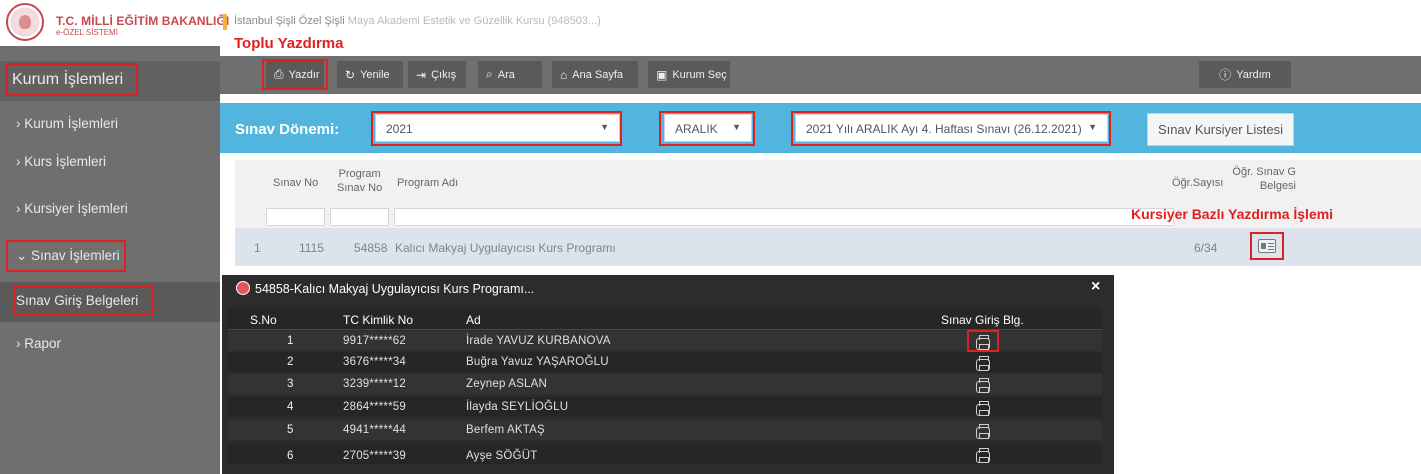 This screenshot has height=474, width=1421. Describe the element at coordinates (1277, 185) in the screenshot. I see `col-exam-document-line2: Belgesi` at that location.